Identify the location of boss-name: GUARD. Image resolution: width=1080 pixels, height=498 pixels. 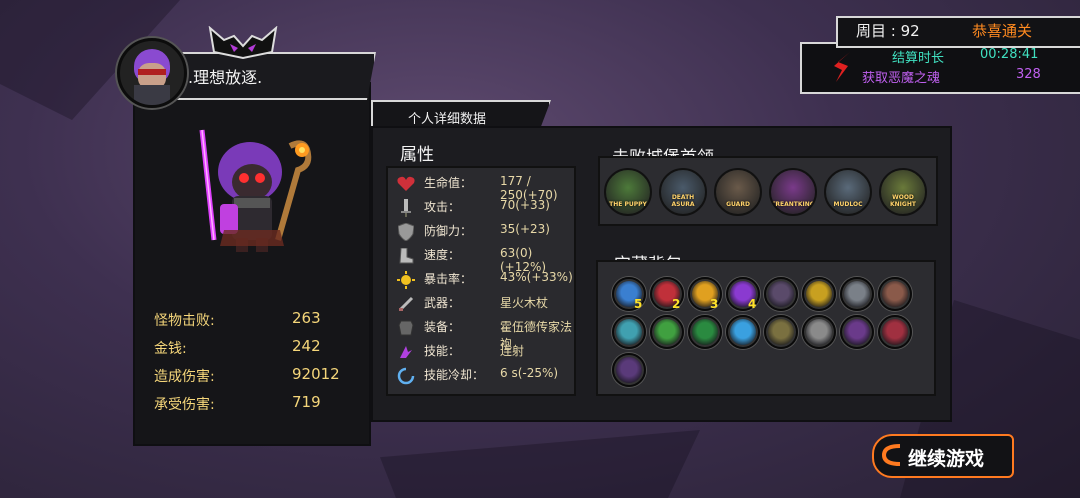
(738, 204).